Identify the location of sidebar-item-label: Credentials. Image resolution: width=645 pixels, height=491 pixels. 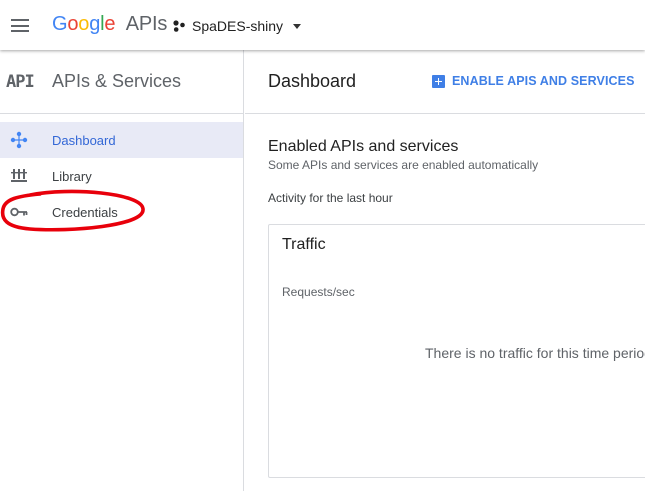
(85, 212).